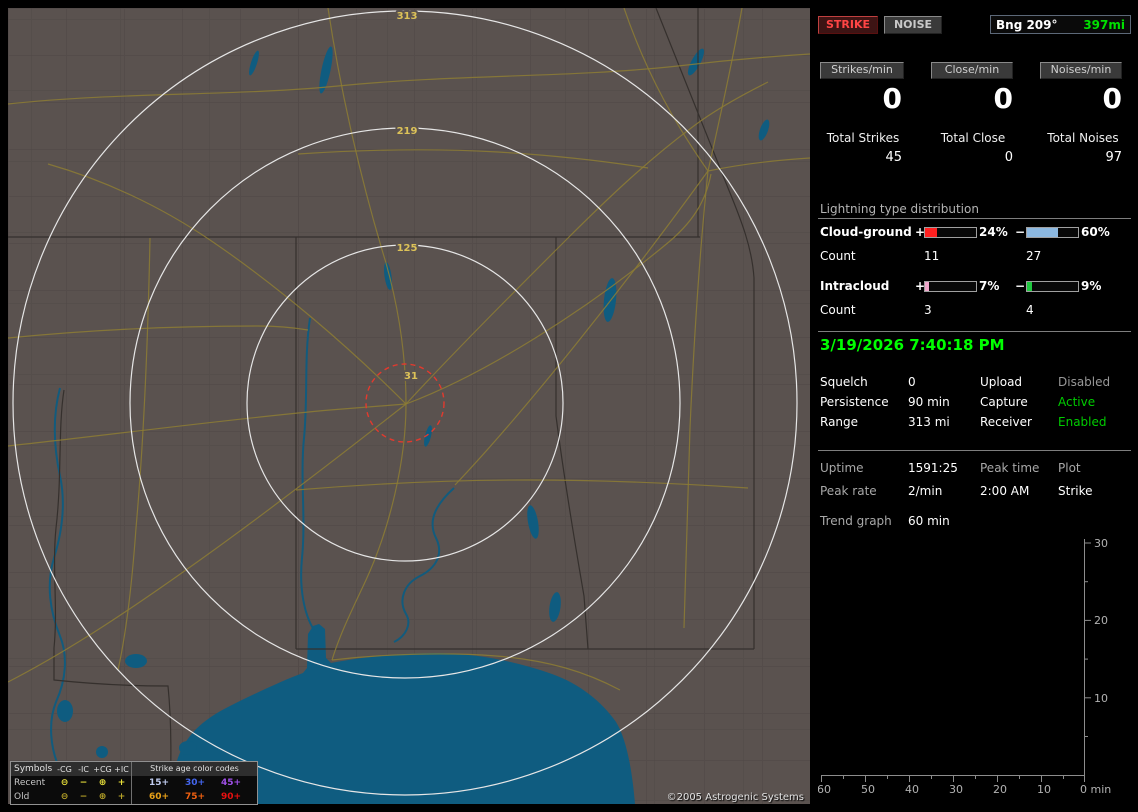  Describe the element at coordinates (866, 232) in the screenshot. I see `cloud-ground-label: Cloud-ground` at that location.